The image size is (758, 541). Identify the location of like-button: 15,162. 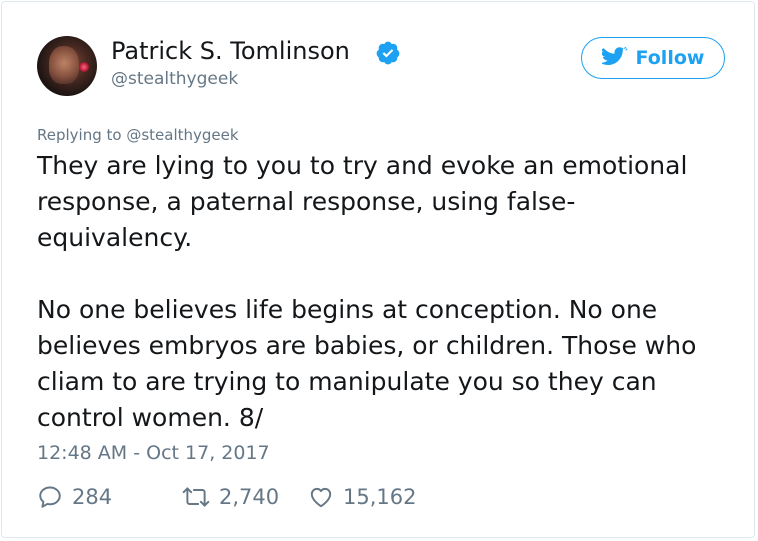
(362, 497).